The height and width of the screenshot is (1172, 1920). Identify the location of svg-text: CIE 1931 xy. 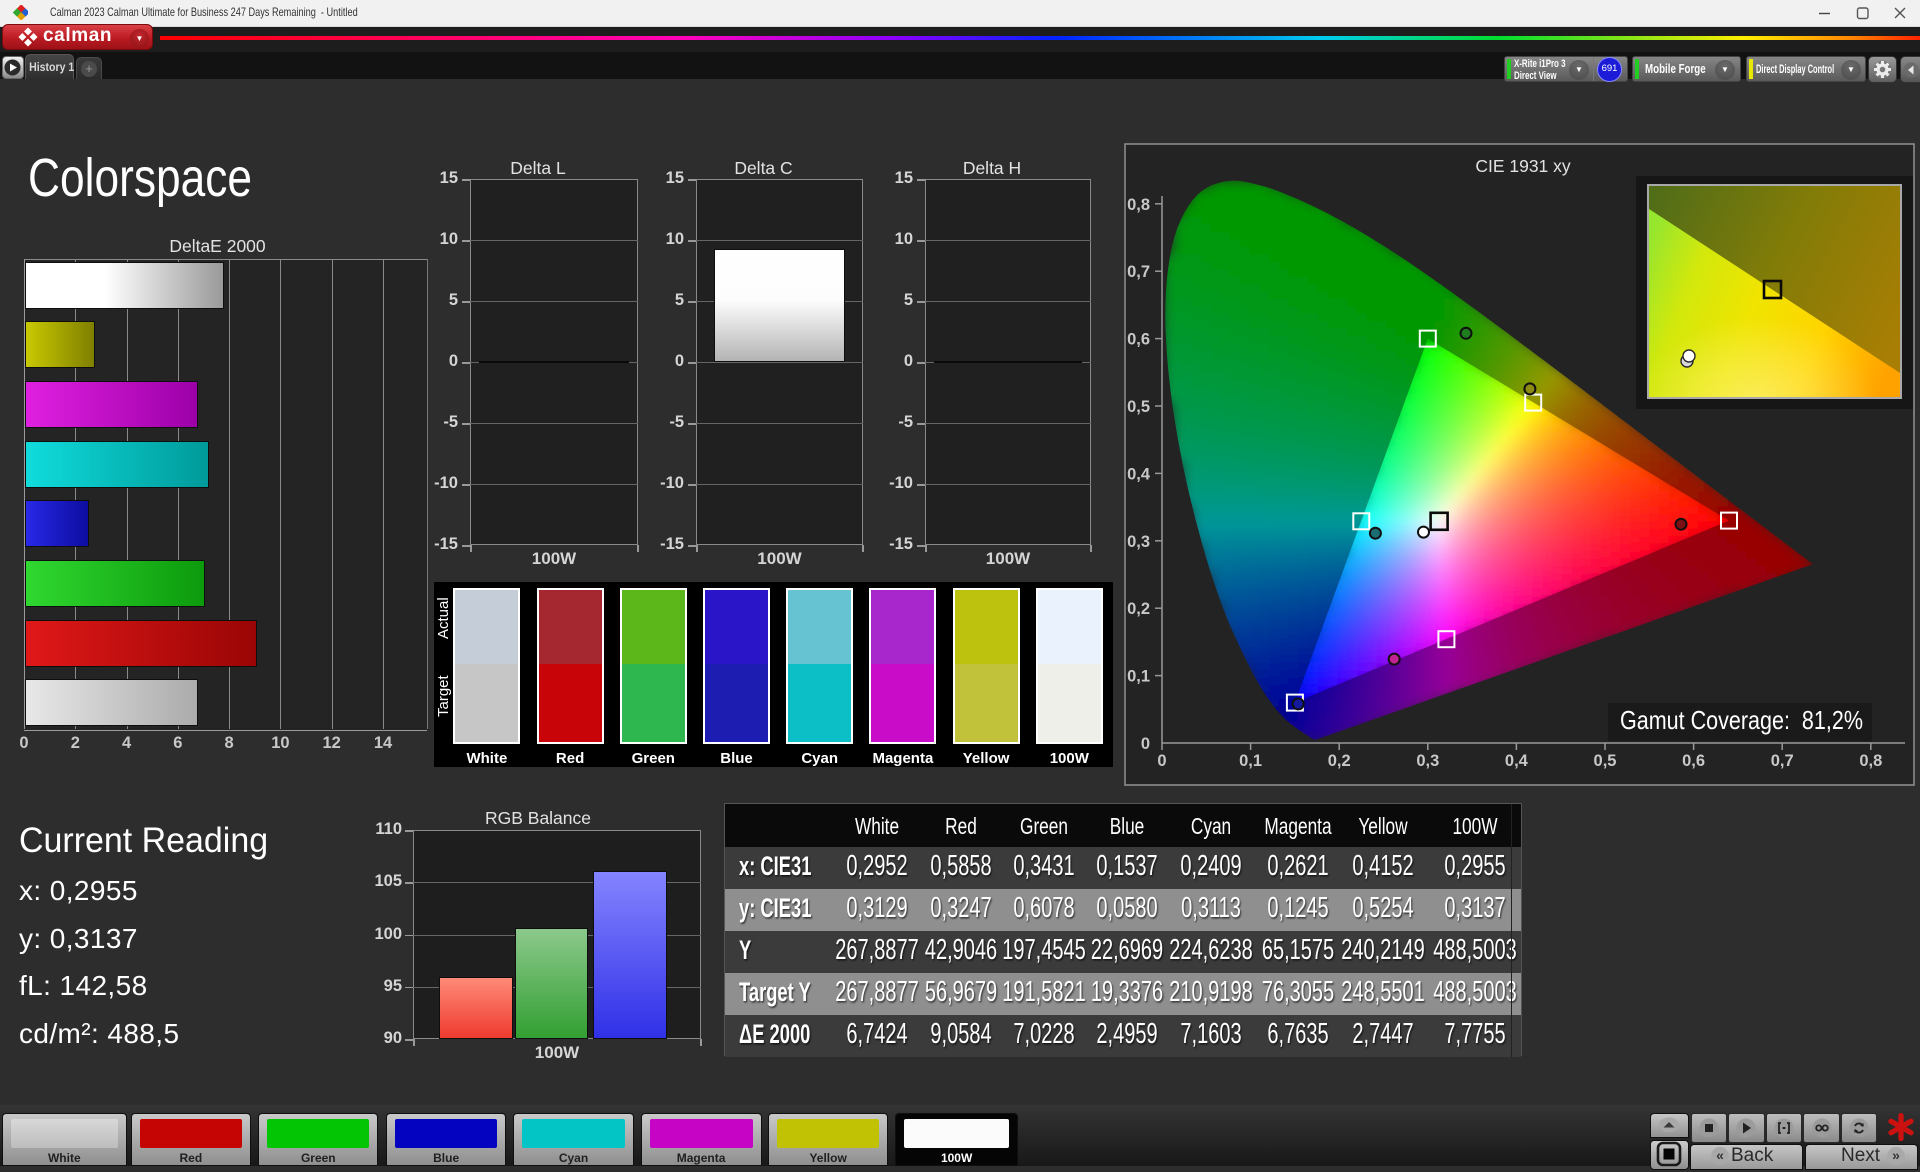
(1523, 166).